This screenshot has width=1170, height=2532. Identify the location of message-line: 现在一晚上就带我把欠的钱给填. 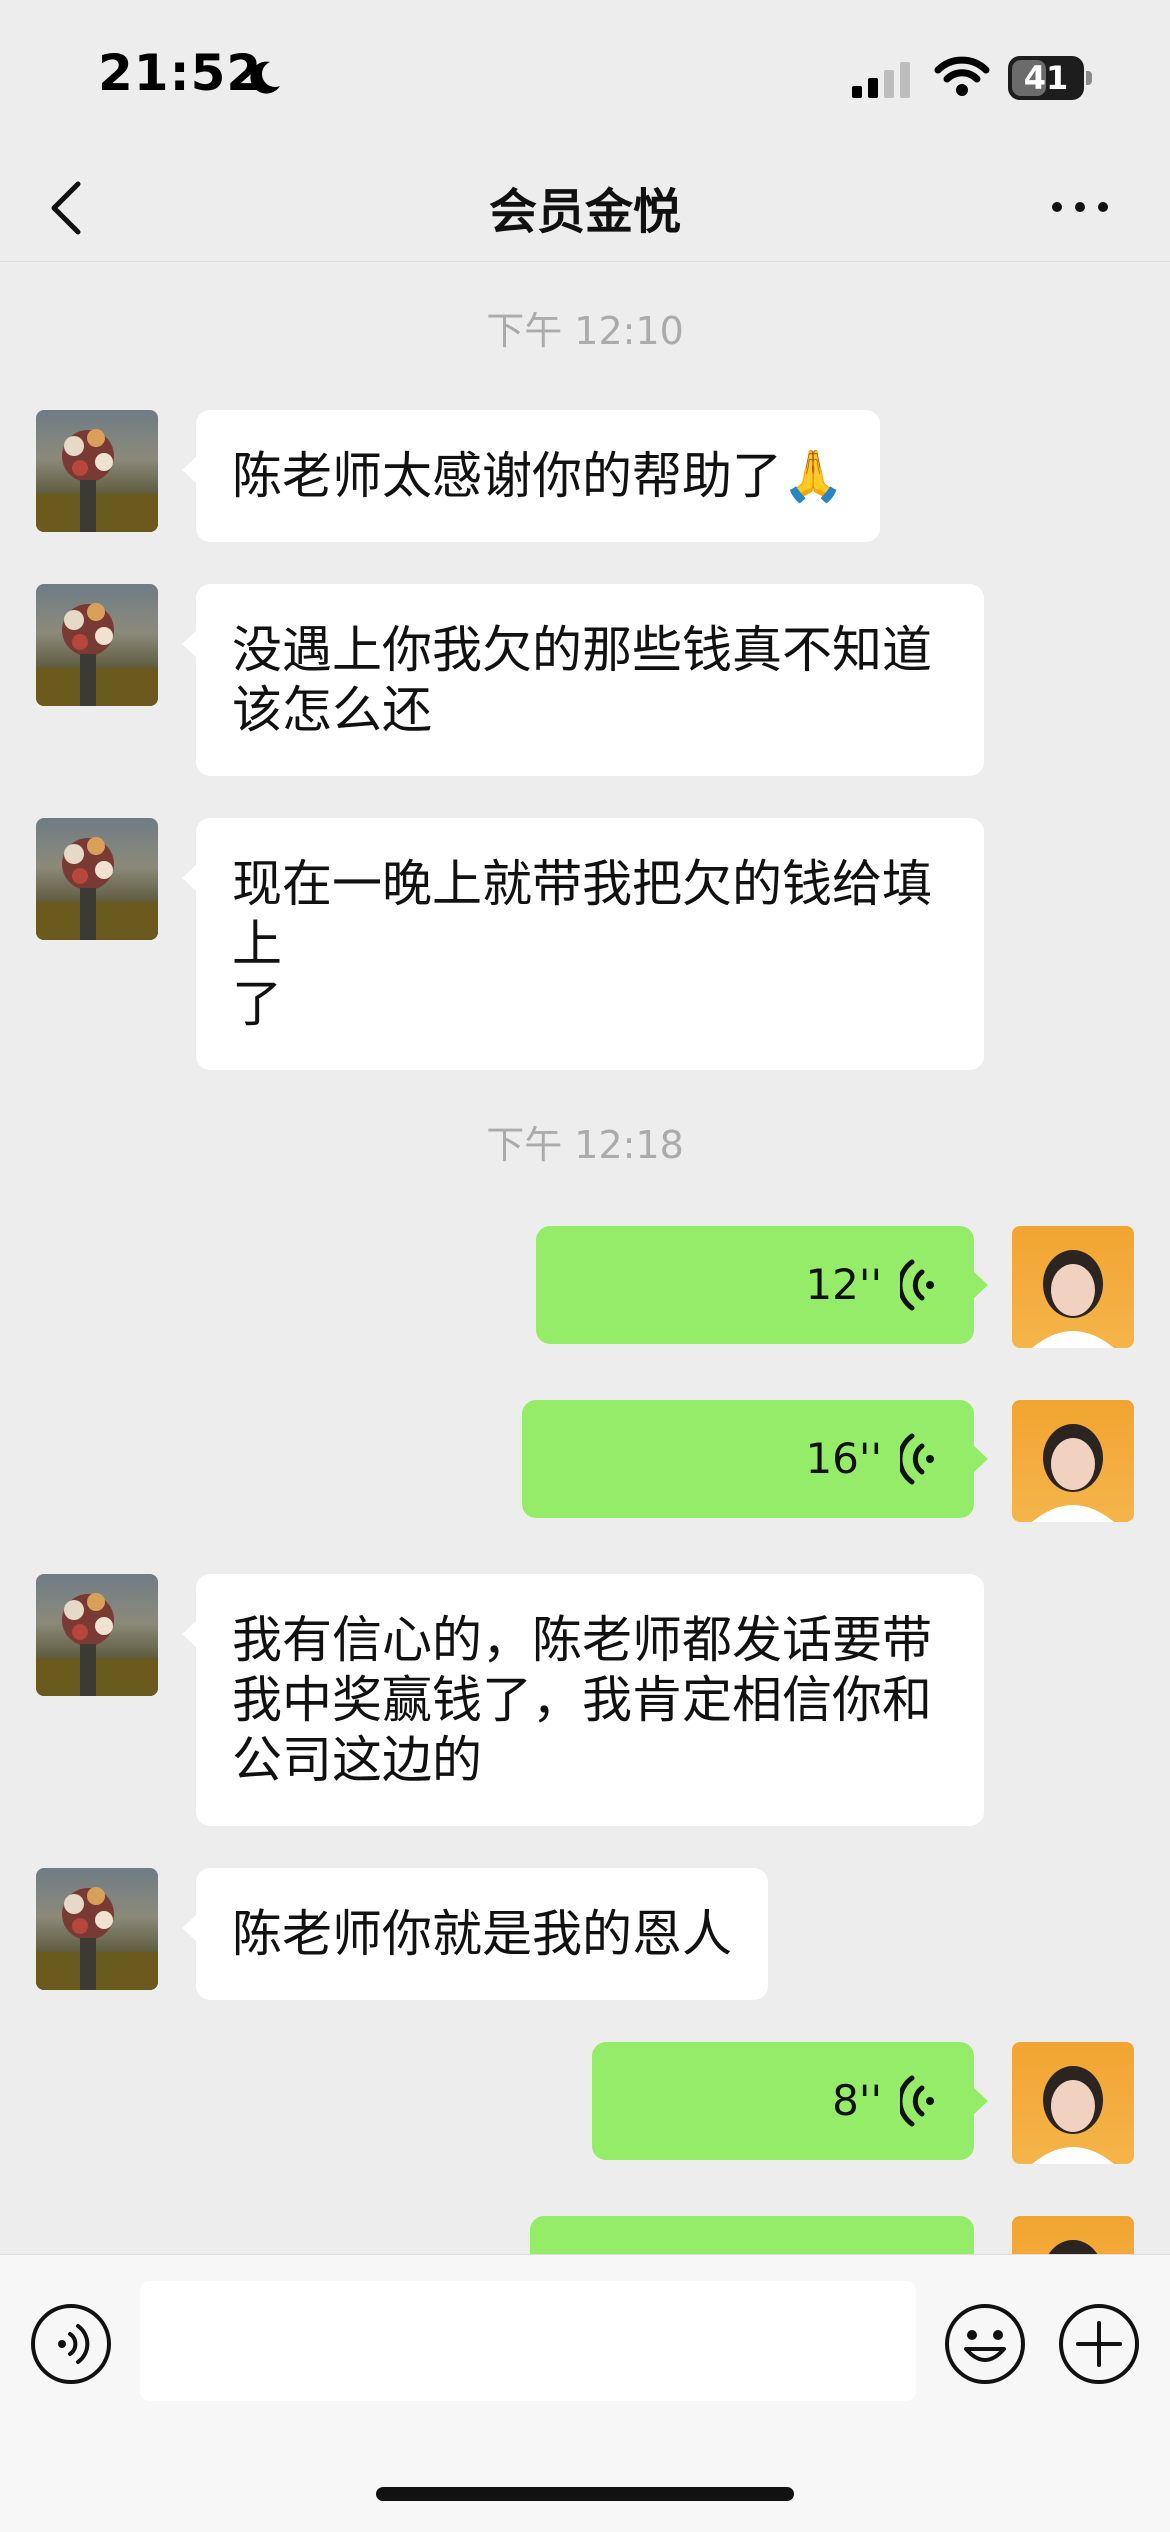
(582, 884).